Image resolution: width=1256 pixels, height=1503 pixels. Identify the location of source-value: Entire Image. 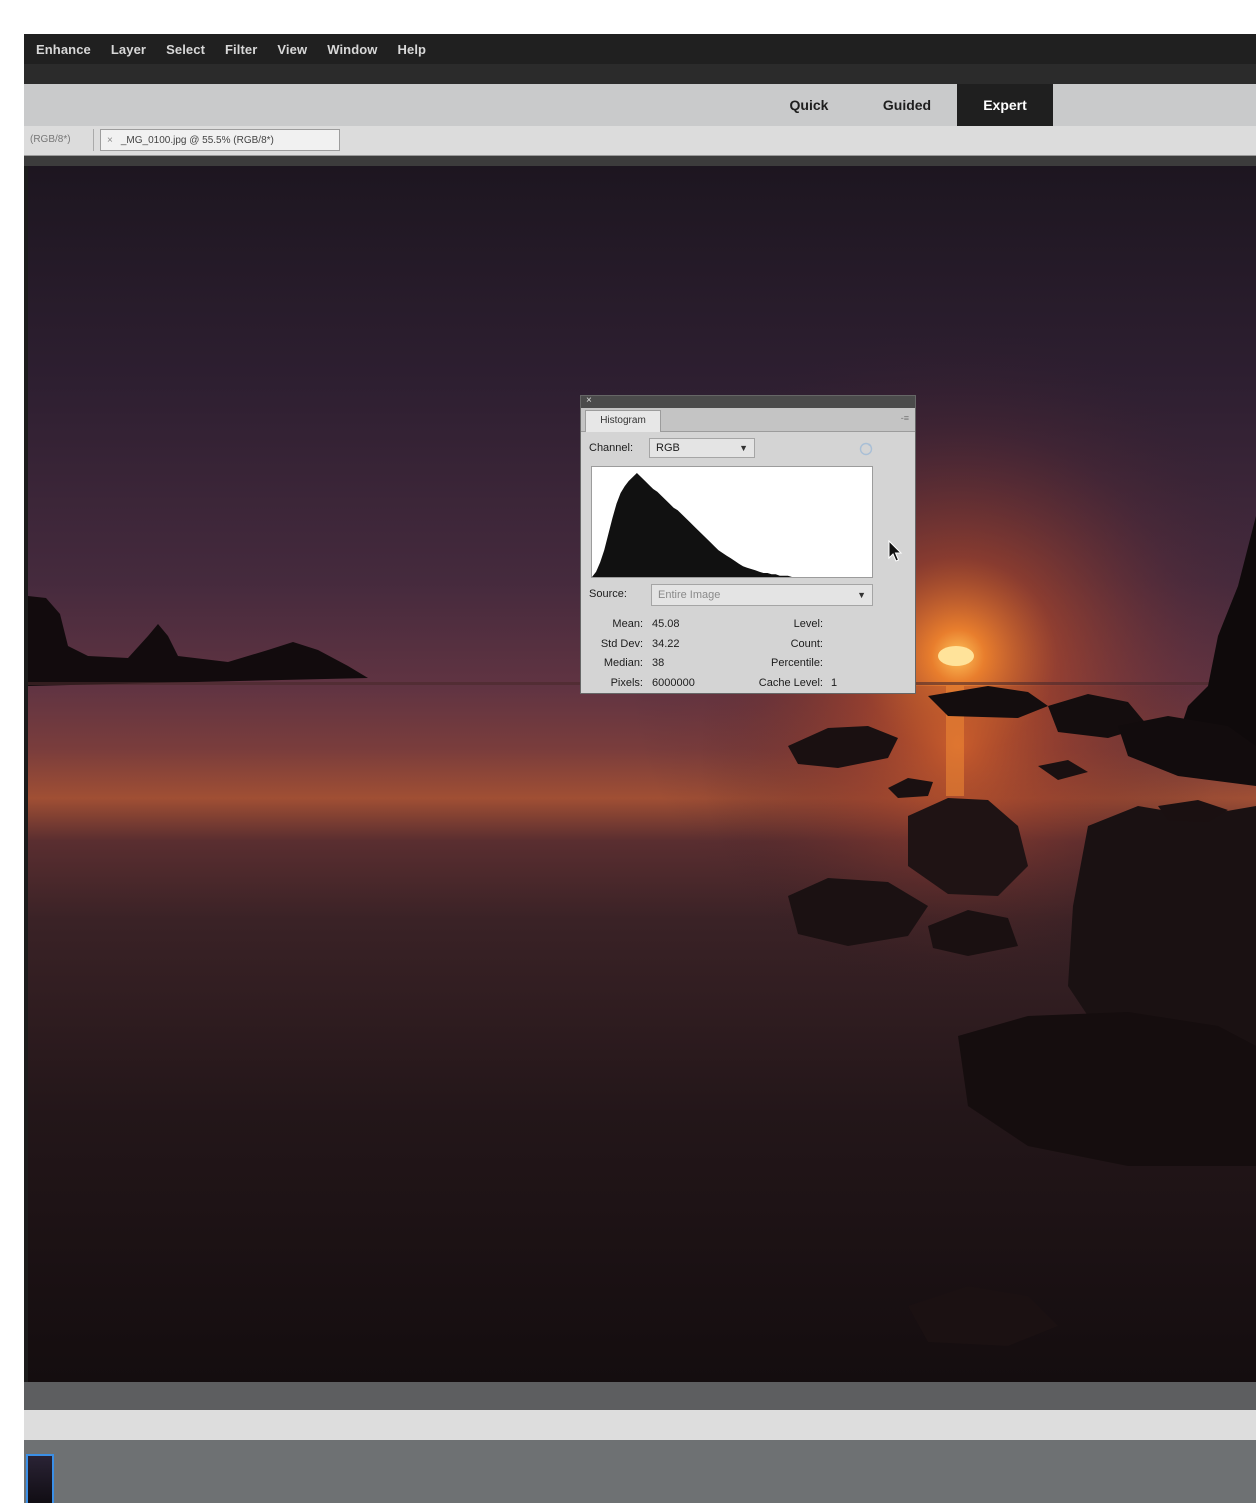
(689, 595).